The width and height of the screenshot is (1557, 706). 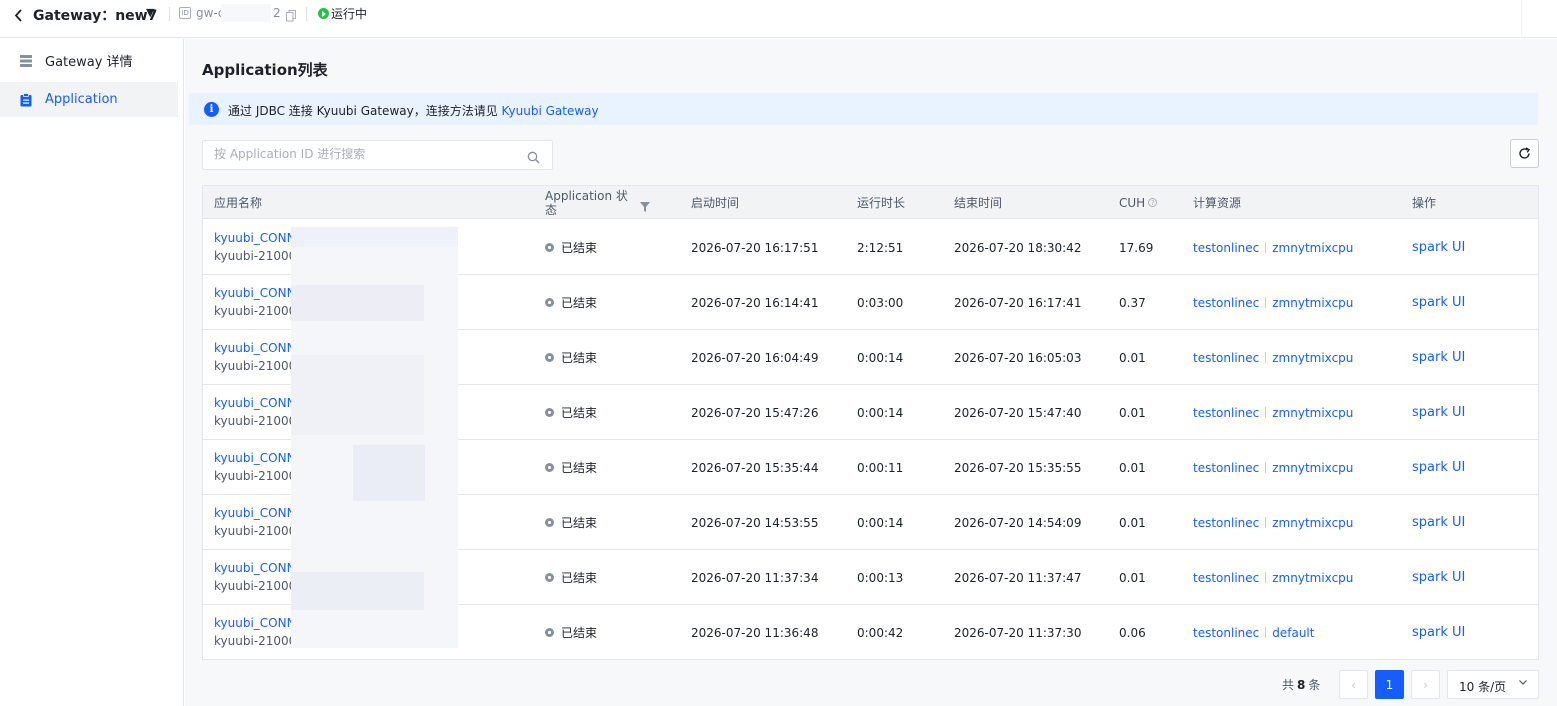 I want to click on back-arrow-icon, so click(x=18, y=15).